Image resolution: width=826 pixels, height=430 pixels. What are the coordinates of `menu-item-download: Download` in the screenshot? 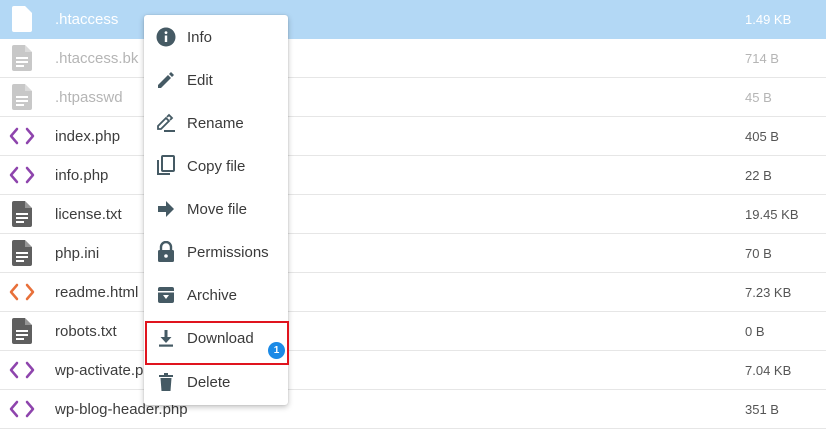 It's located at (216, 338).